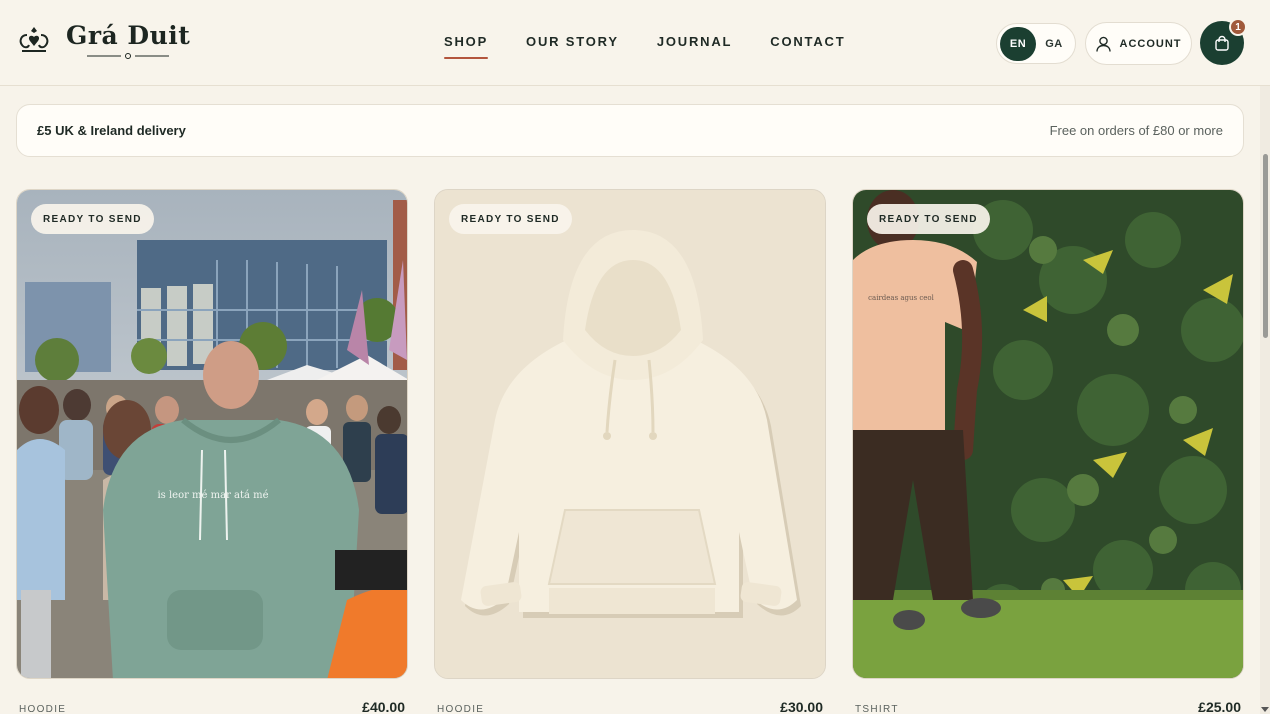 Image resolution: width=1270 pixels, height=714 pixels. What do you see at coordinates (694, 44) in the screenshot?
I see `nav-journal: JOURNAL` at bounding box center [694, 44].